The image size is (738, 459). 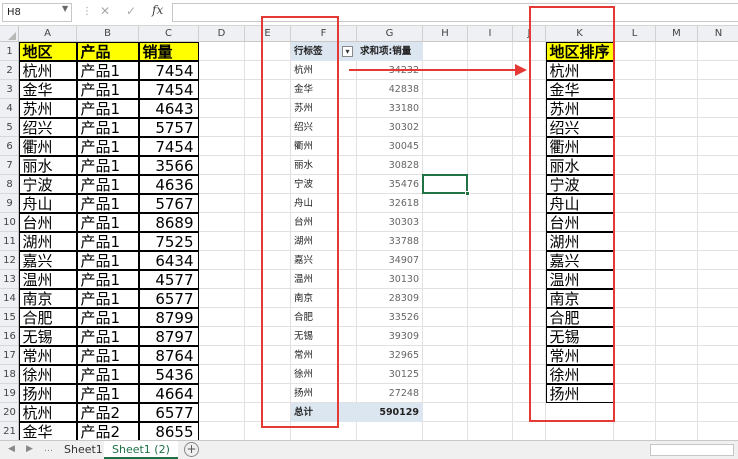 What do you see at coordinates (455, 12) in the screenshot?
I see `formula-input` at bounding box center [455, 12].